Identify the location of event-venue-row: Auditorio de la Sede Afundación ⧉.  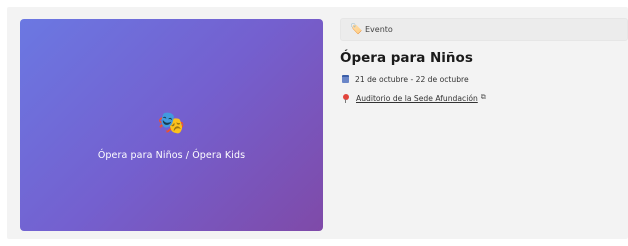
(413, 98).